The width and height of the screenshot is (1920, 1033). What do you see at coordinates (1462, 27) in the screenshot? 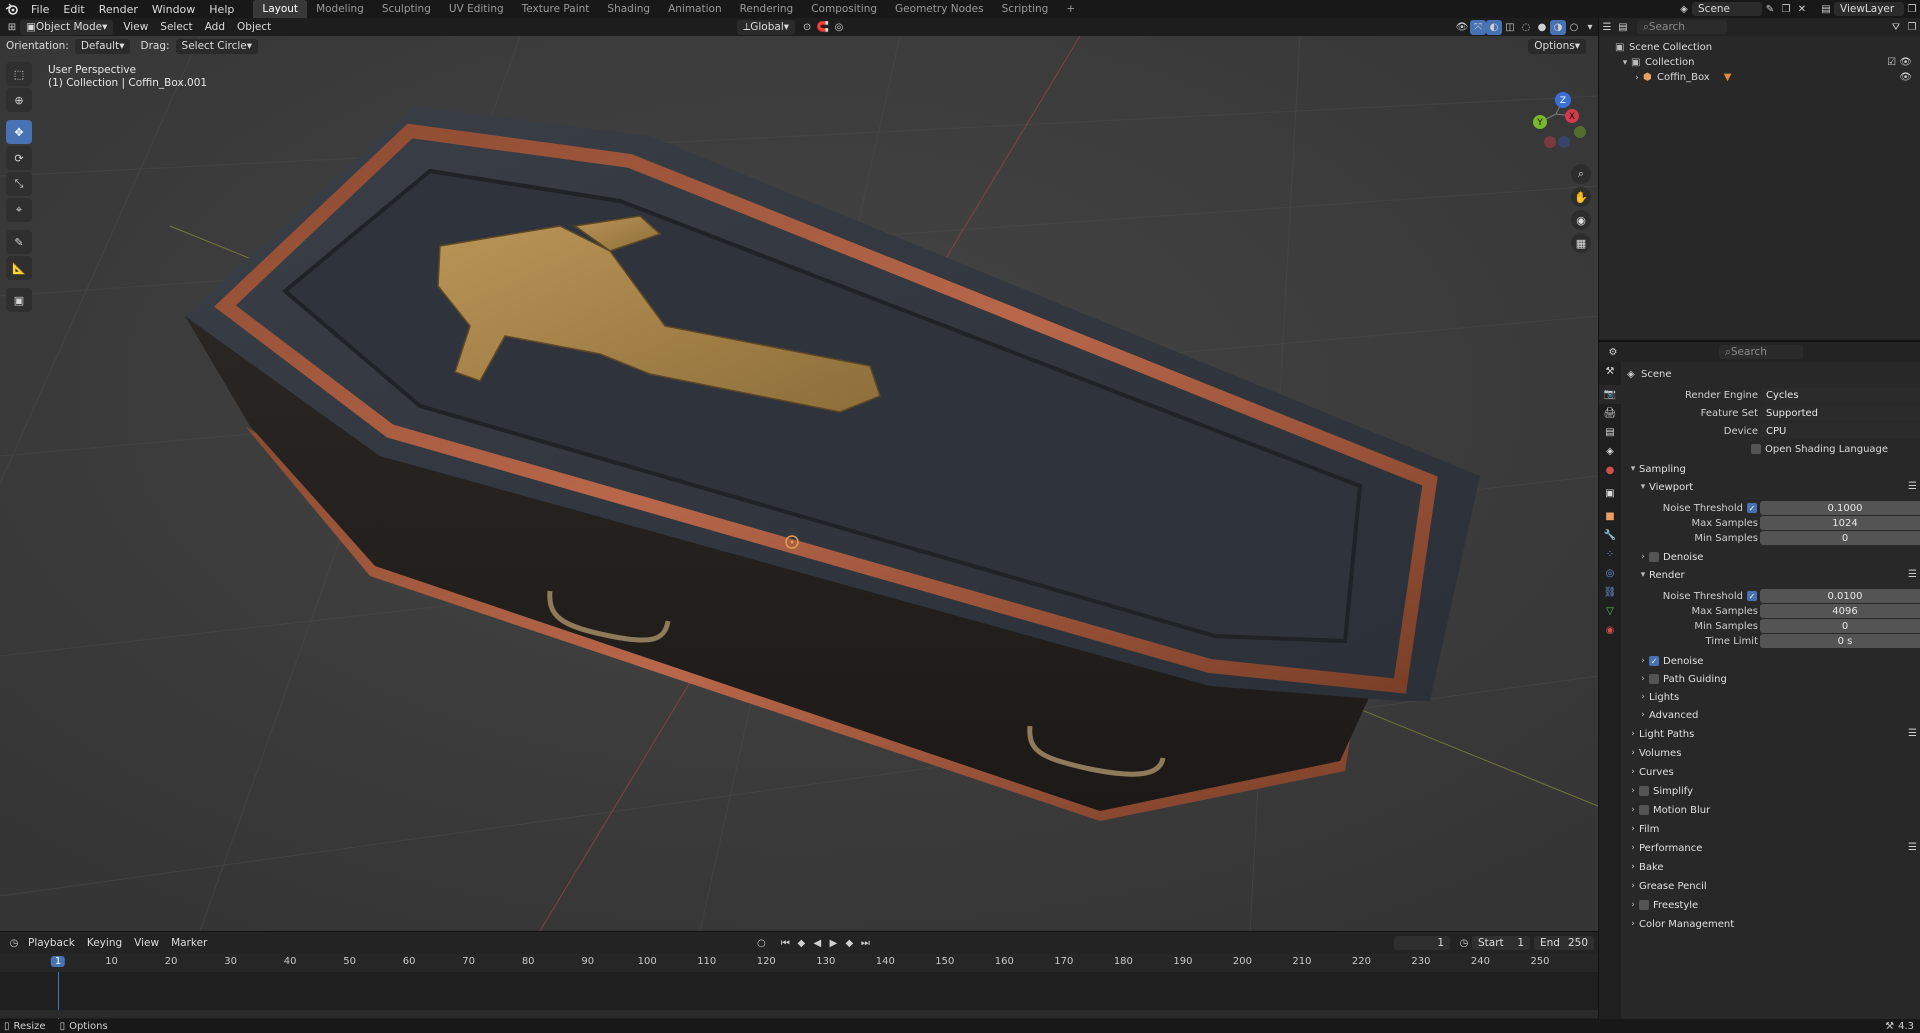
I see `visibility-icon: 👁` at bounding box center [1462, 27].